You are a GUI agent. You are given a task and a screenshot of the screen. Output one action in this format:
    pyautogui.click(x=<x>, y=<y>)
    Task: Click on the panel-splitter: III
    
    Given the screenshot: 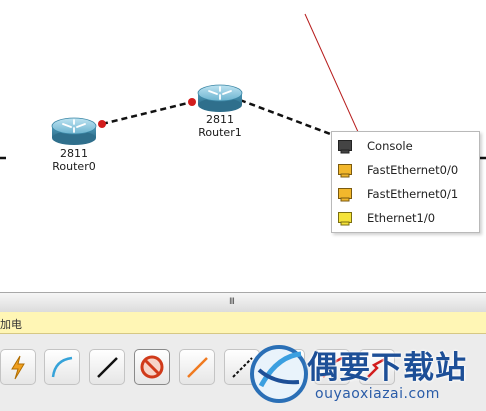 What is the action you would take?
    pyautogui.click(x=243, y=302)
    